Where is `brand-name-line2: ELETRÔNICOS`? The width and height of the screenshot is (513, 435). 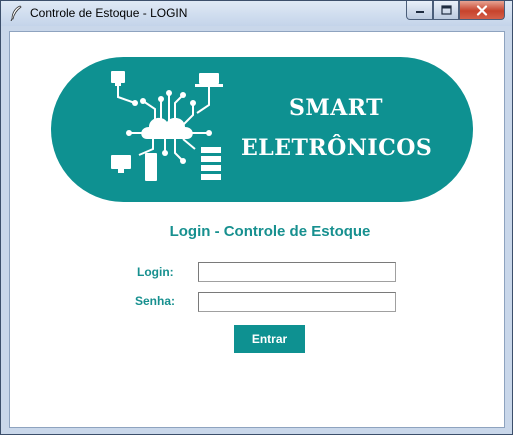 brand-name-line2: ELETRÔNICOS is located at coordinates (337, 148).